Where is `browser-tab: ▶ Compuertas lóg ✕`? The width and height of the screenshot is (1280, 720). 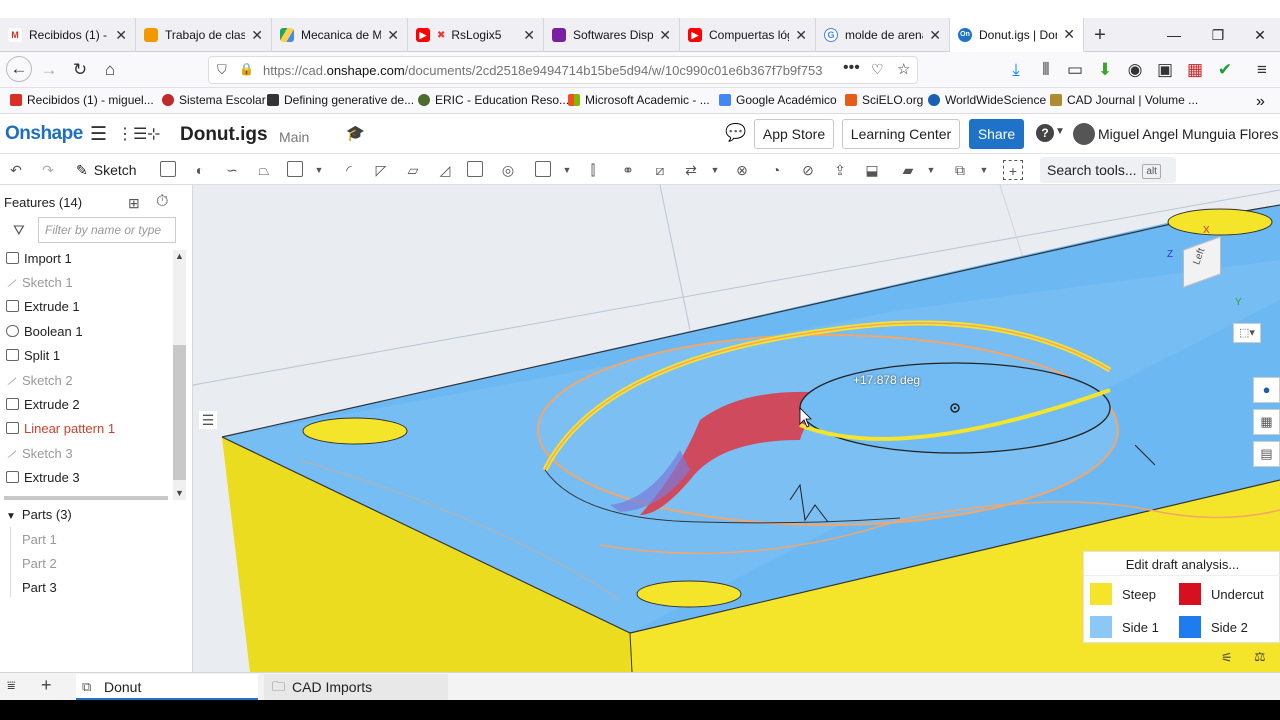
browser-tab: ▶ Compuertas lóg ✕ is located at coordinates (748, 35).